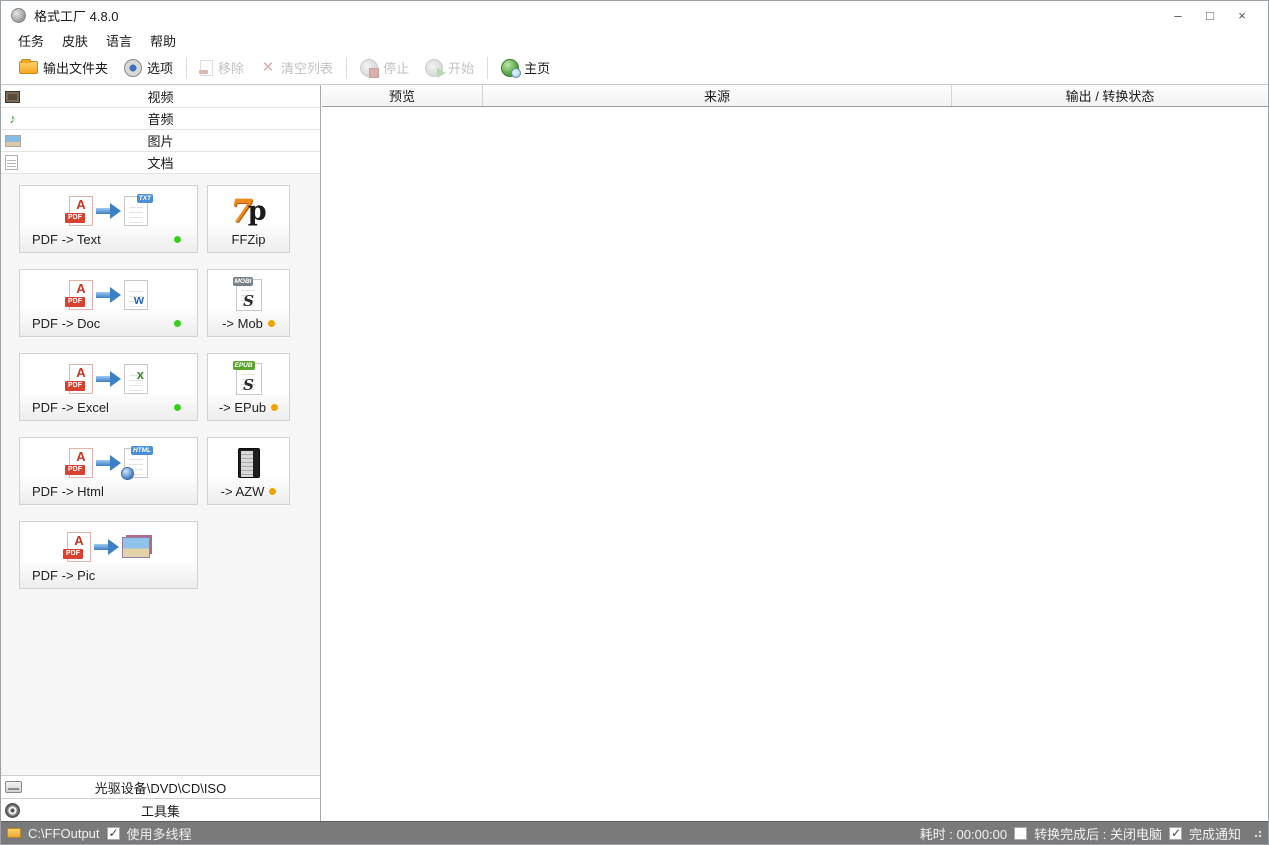 Image resolution: width=1269 pixels, height=845 pixels. I want to click on tile-to-epub: EPUB S -> EPub, so click(248, 387).